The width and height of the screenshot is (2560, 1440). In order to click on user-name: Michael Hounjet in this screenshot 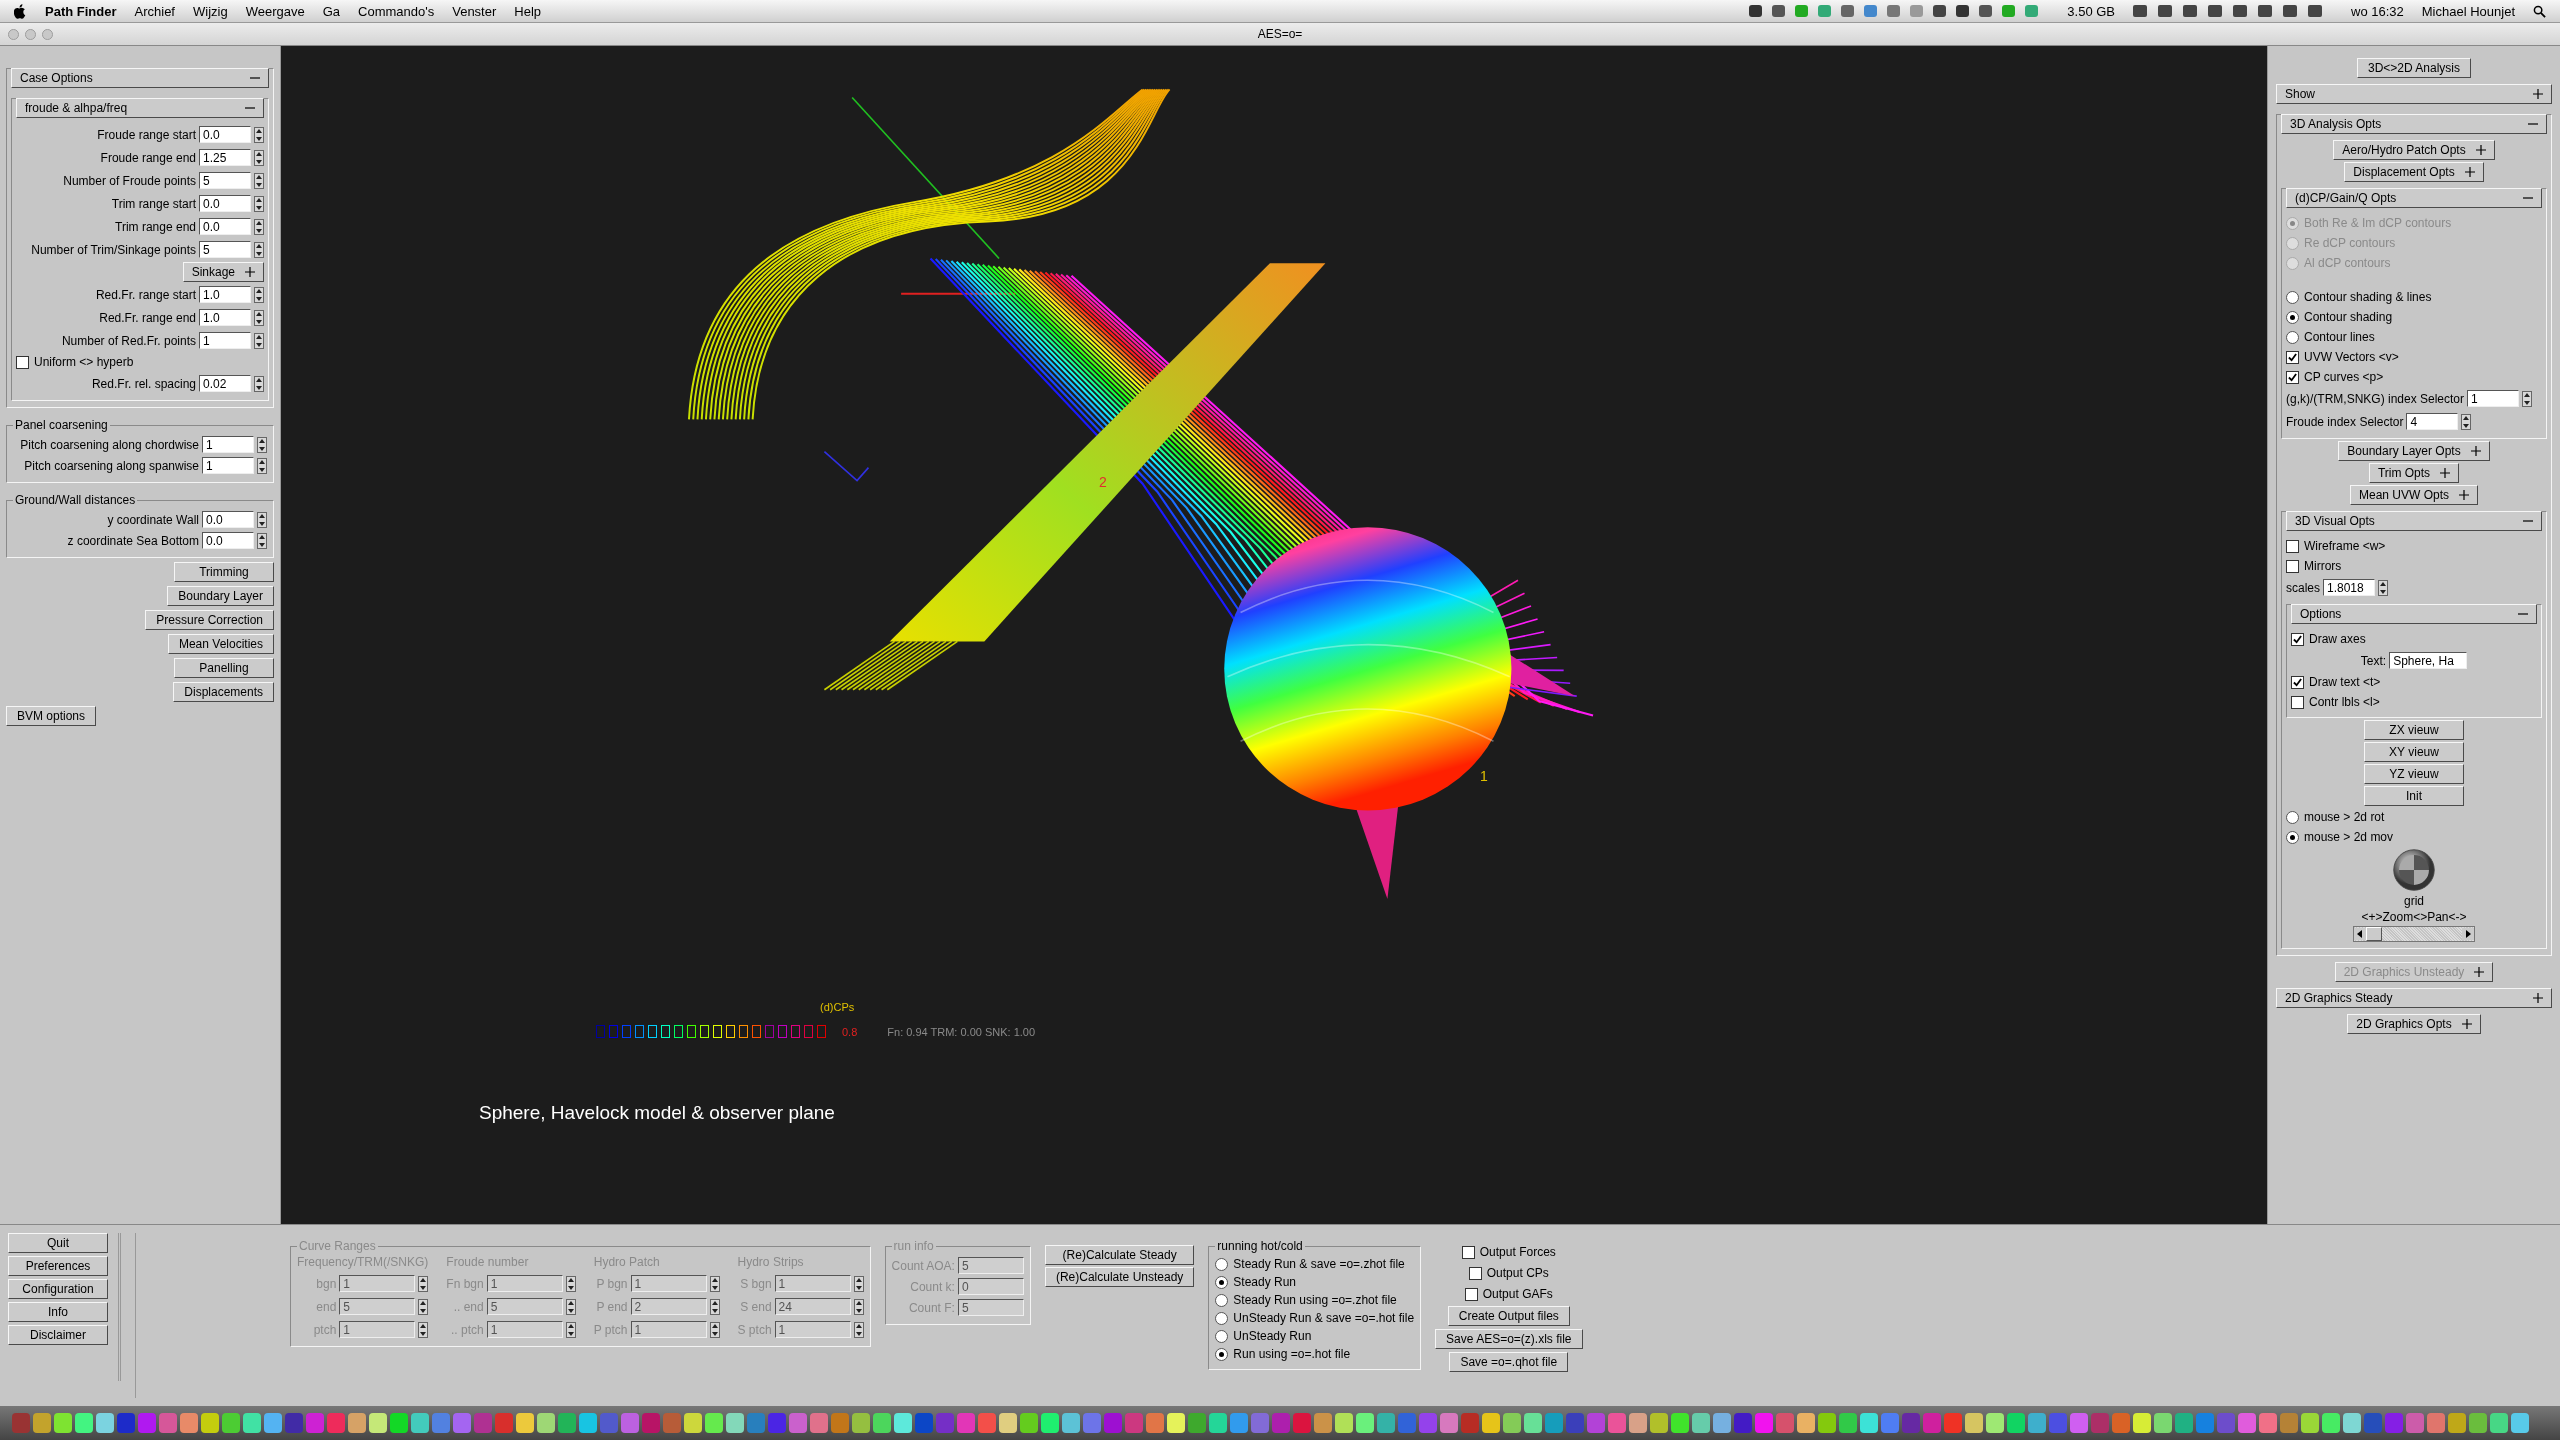, I will do `click(2468, 11)`.